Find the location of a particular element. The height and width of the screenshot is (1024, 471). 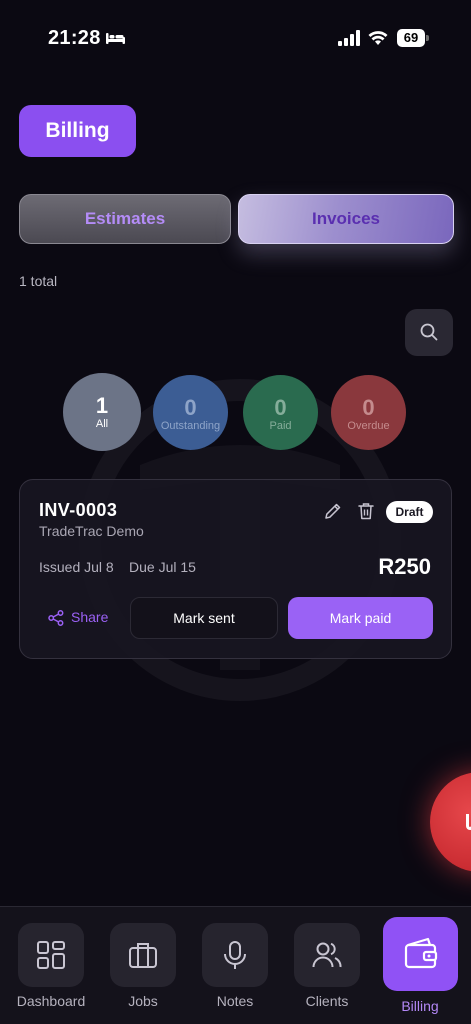

status-time: 21:28 is located at coordinates (74, 38).